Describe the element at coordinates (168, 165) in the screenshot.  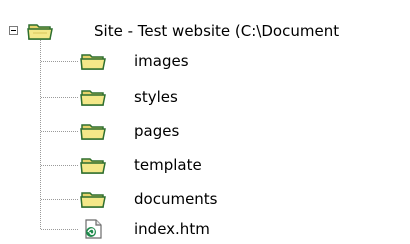
I see `tree-item-label: template` at that location.